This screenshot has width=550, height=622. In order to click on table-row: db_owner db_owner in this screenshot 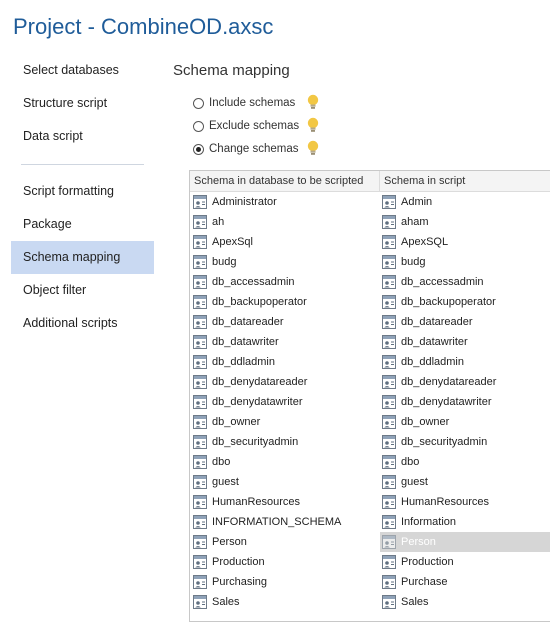, I will do `click(370, 422)`.